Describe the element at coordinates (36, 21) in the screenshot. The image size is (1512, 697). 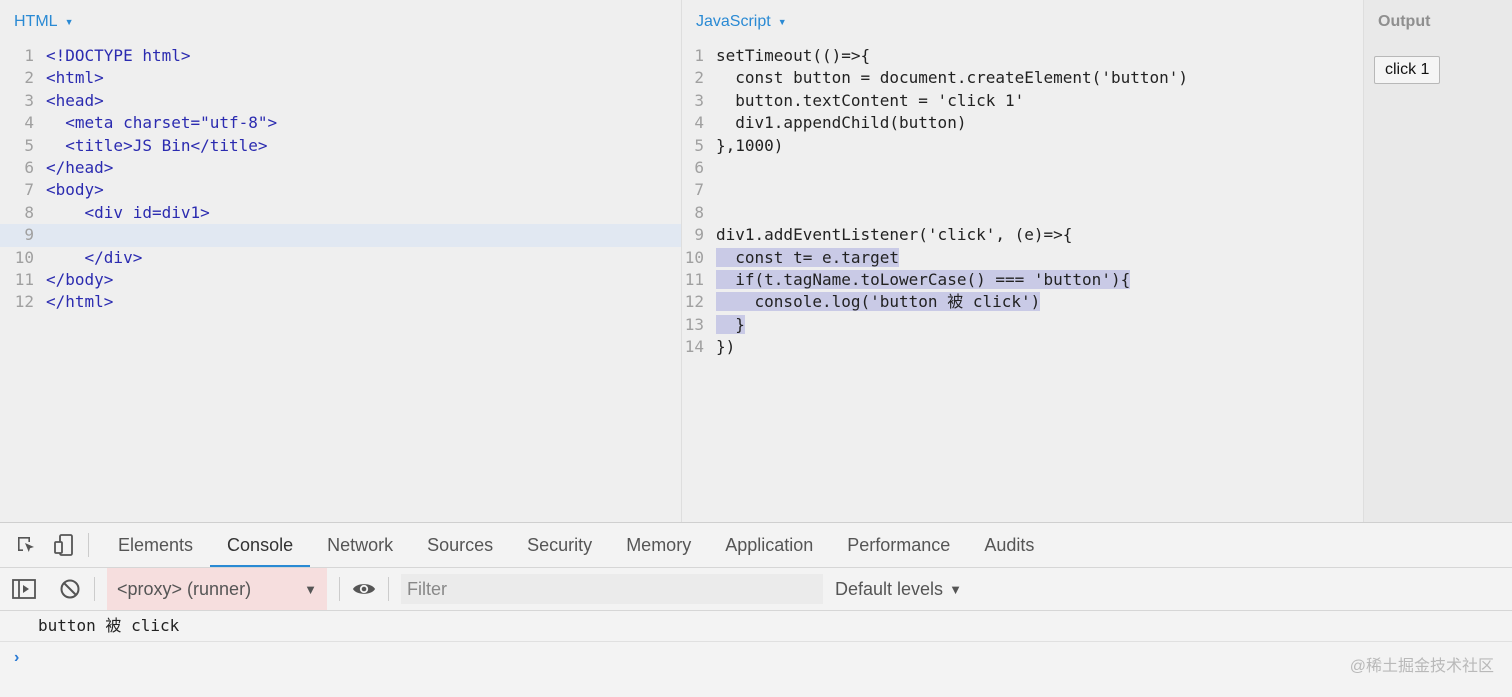
I see `html-pane-title-label: HTML` at that location.